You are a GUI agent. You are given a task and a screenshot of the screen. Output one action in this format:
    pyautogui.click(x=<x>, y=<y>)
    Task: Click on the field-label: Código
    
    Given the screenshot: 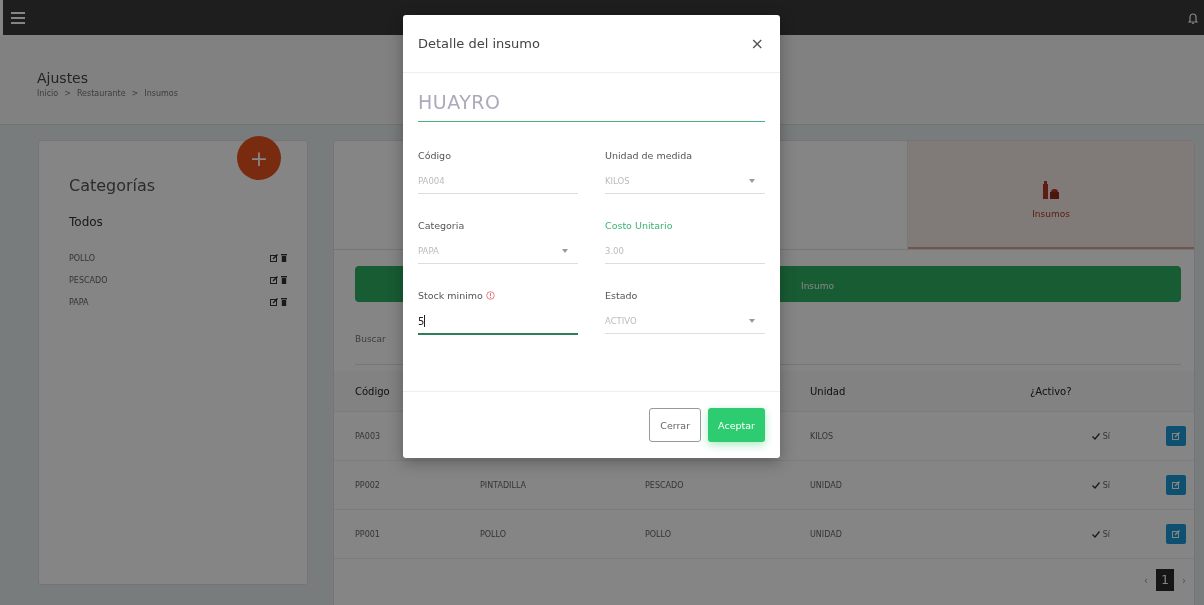 What is the action you would take?
    pyautogui.click(x=434, y=155)
    